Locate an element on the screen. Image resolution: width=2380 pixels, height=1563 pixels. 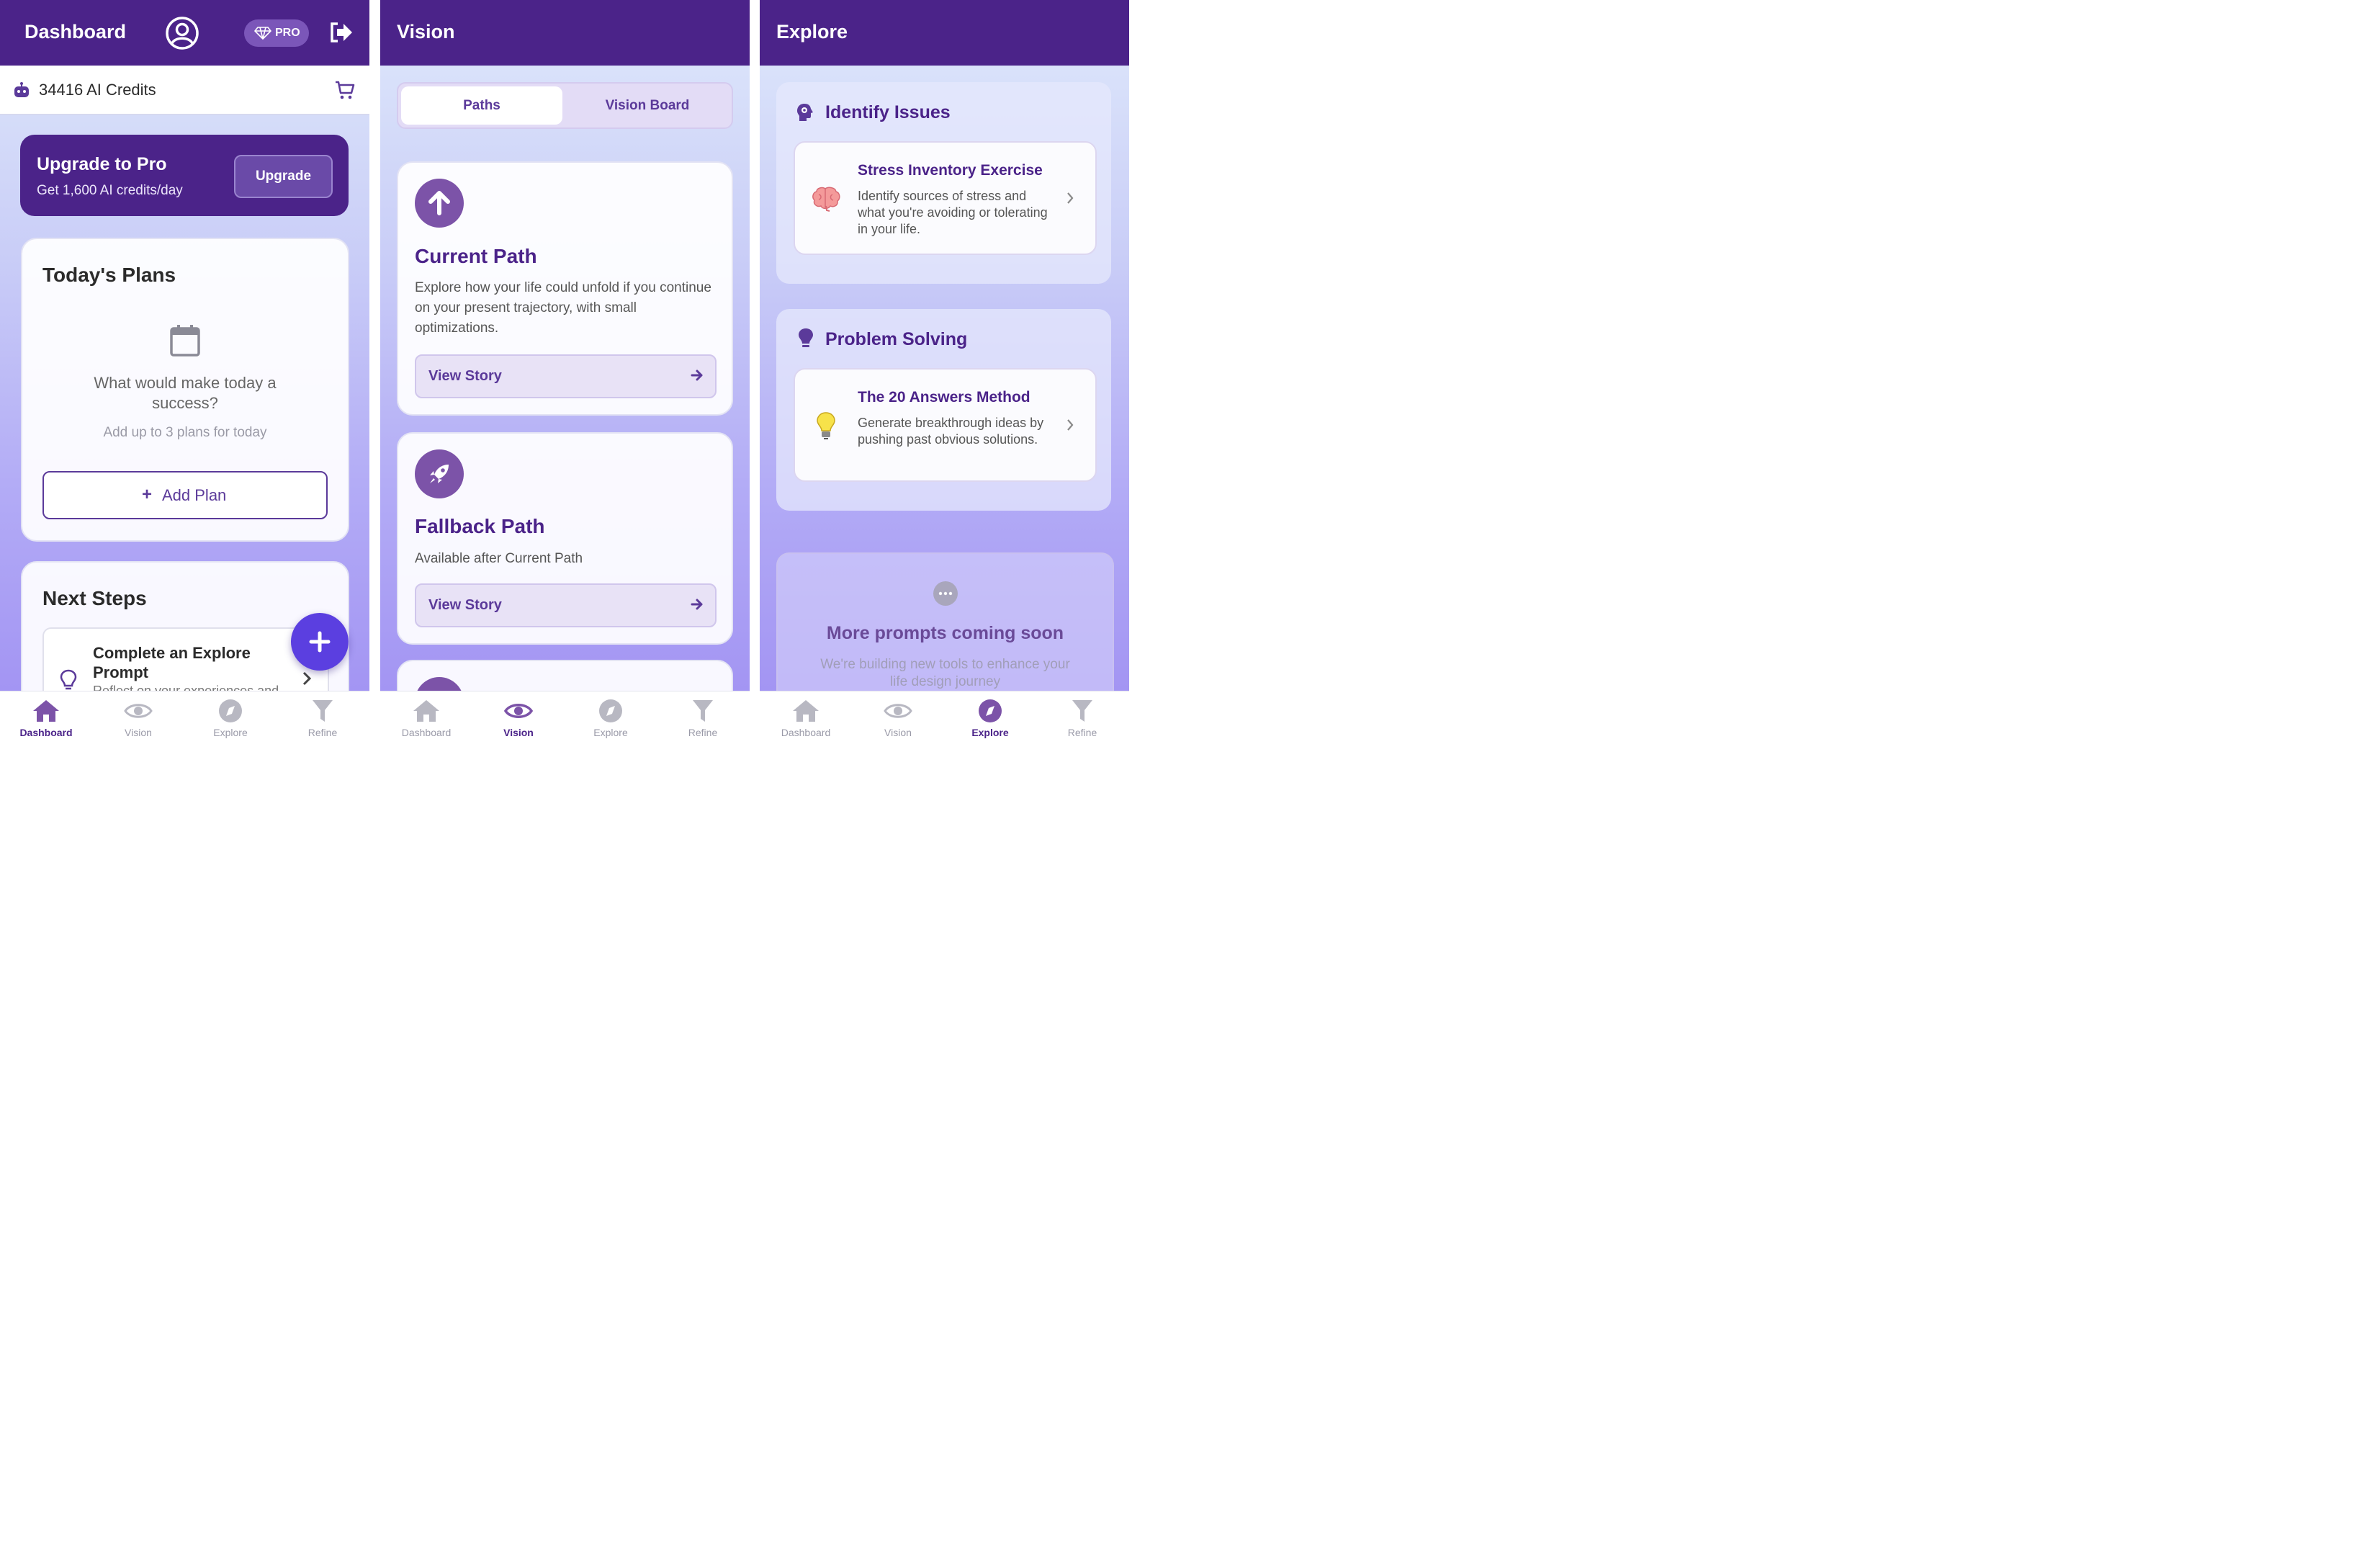
vision-tabs: Paths Vision Board is located at coordinates (565, 105).